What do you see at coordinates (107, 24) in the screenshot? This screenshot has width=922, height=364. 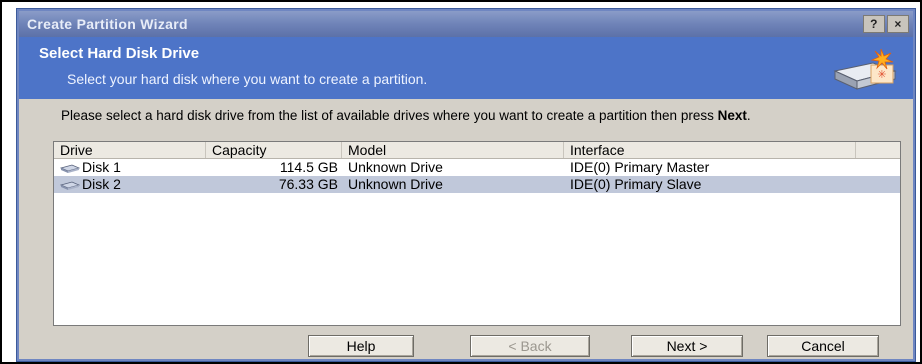 I see `window-title: Create Partition Wizard` at bounding box center [107, 24].